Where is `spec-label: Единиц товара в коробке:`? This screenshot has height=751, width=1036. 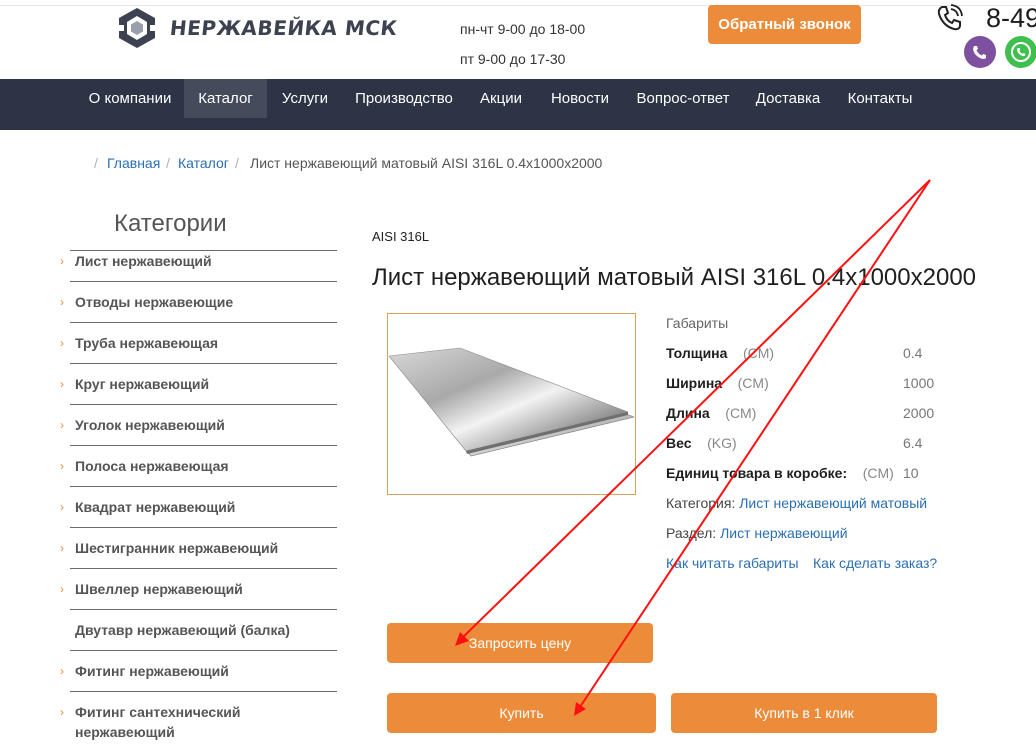
spec-label: Единиц товара в коробке: is located at coordinates (757, 473).